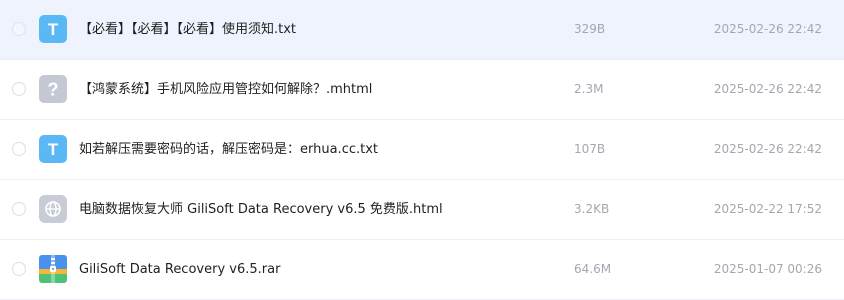 This screenshot has height=300, width=844. Describe the element at coordinates (593, 269) in the screenshot. I see `file-size: 64.6M` at that location.